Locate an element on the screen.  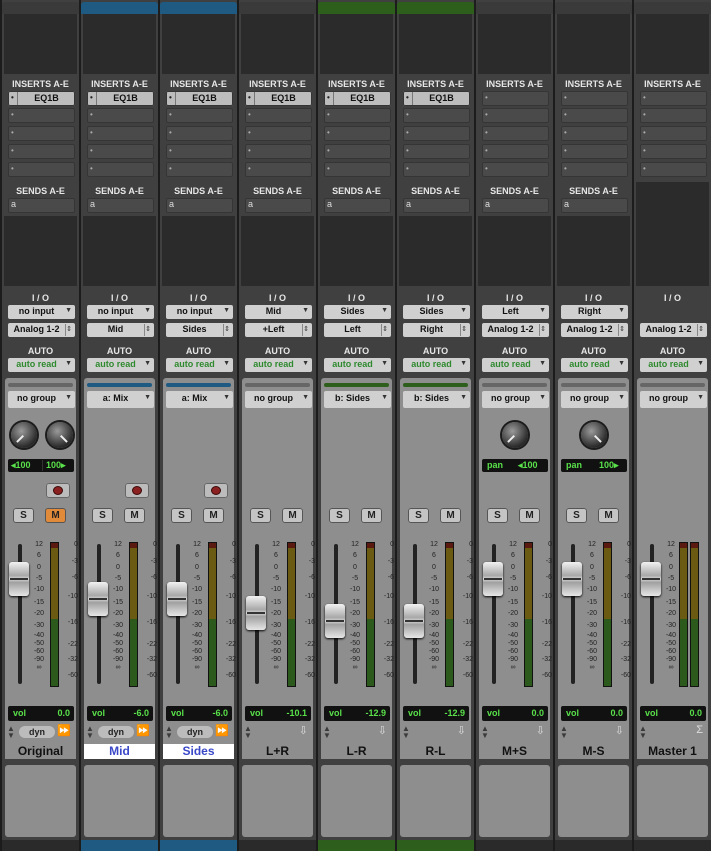
track-name: M-S is located at coordinates (593, 751).